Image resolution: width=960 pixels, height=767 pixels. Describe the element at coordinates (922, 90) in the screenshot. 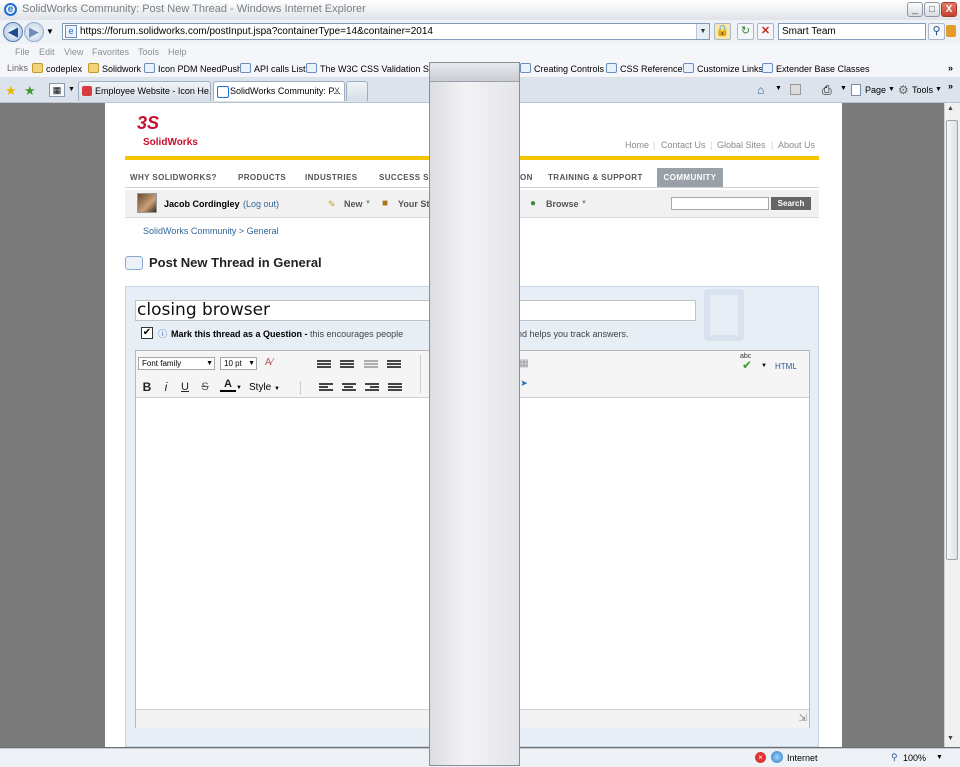

I see `tools-menu: Tools` at that location.